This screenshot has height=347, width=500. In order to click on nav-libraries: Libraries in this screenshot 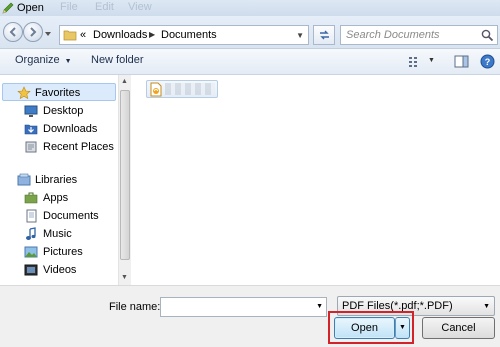, I will do `click(59, 180)`.